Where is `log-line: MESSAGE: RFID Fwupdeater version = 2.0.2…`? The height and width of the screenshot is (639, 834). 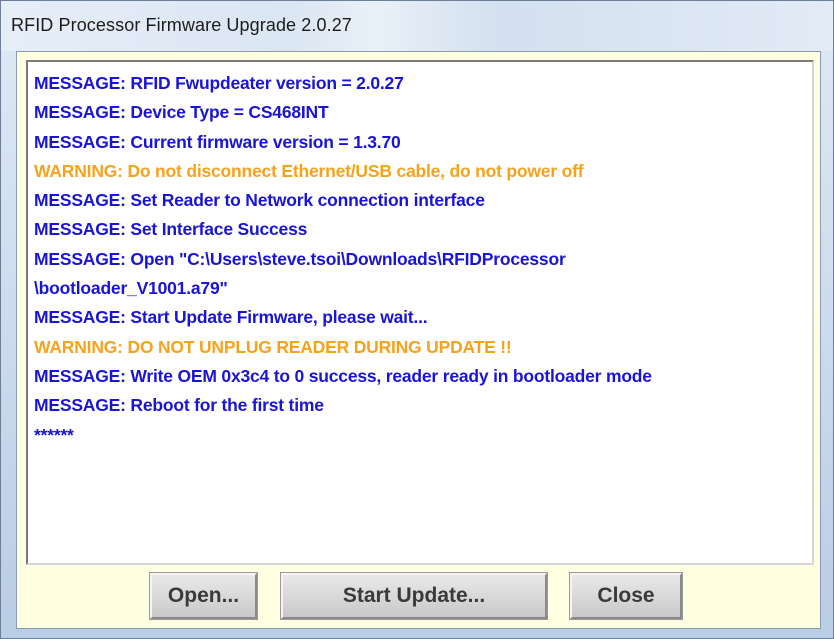 log-line: MESSAGE: RFID Fwupdeater version = 2.0.2… is located at coordinates (219, 83).